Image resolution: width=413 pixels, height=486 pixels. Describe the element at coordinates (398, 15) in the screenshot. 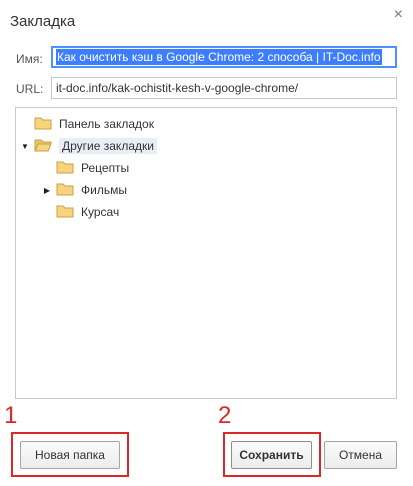

I see `close-icon: ×` at that location.